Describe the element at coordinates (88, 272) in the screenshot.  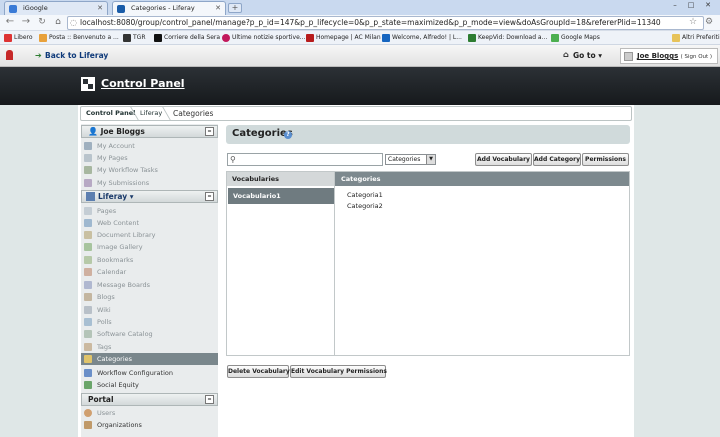
I see `calendar-icon` at that location.